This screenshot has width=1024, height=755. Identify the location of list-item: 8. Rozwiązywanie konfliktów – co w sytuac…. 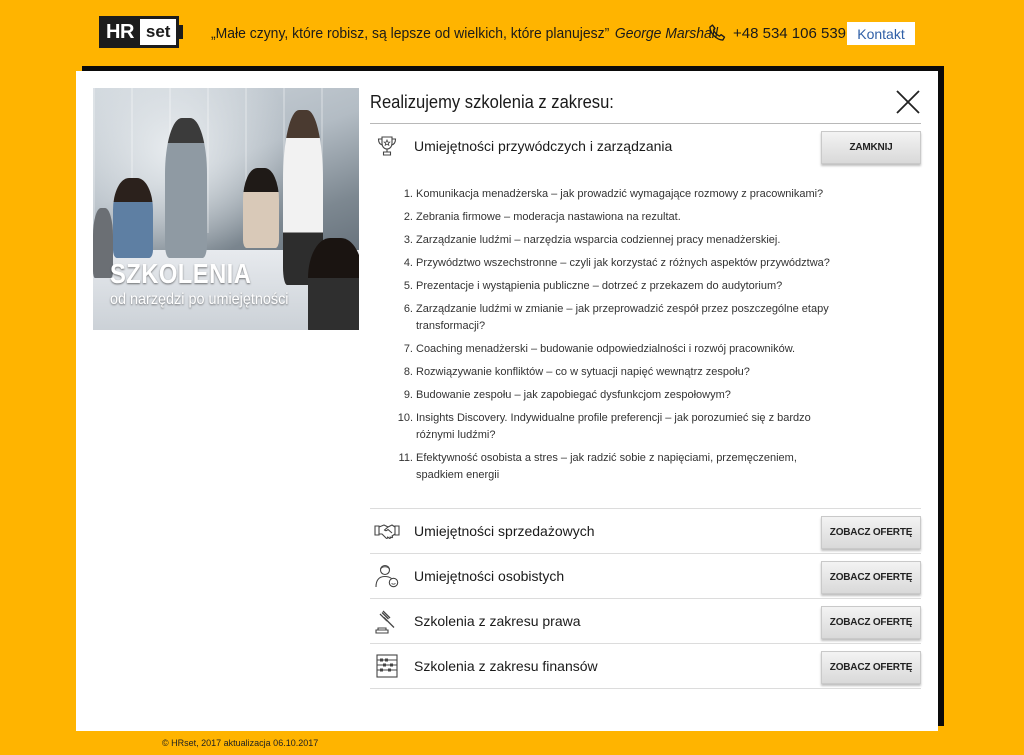
(576, 372).